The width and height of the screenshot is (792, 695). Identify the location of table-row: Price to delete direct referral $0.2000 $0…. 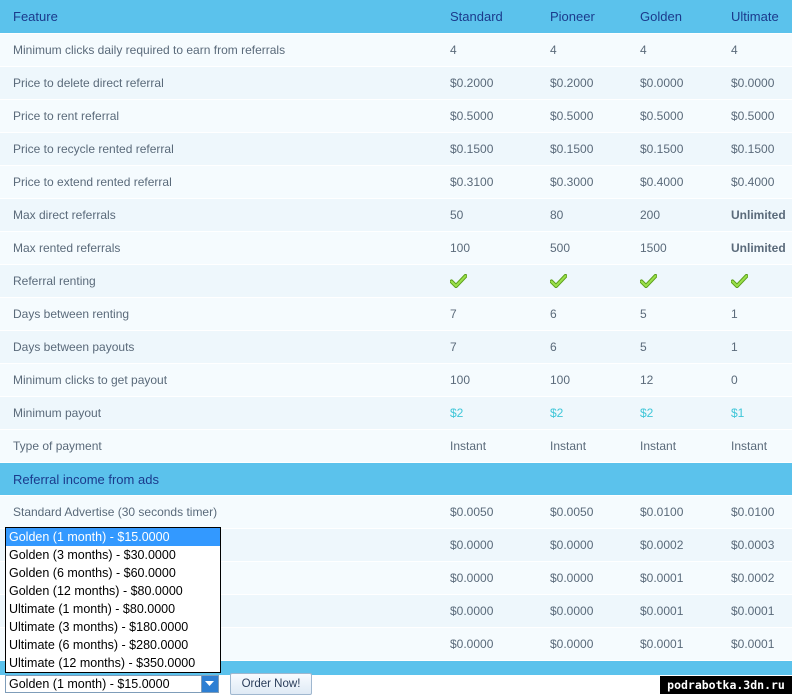
(396, 83).